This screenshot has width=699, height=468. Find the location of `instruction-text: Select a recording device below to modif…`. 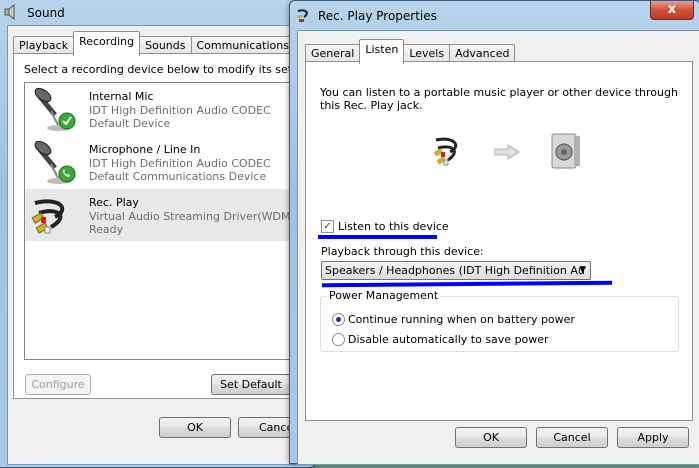

instruction-text: Select a recording device below to modif… is located at coordinates (165, 69).